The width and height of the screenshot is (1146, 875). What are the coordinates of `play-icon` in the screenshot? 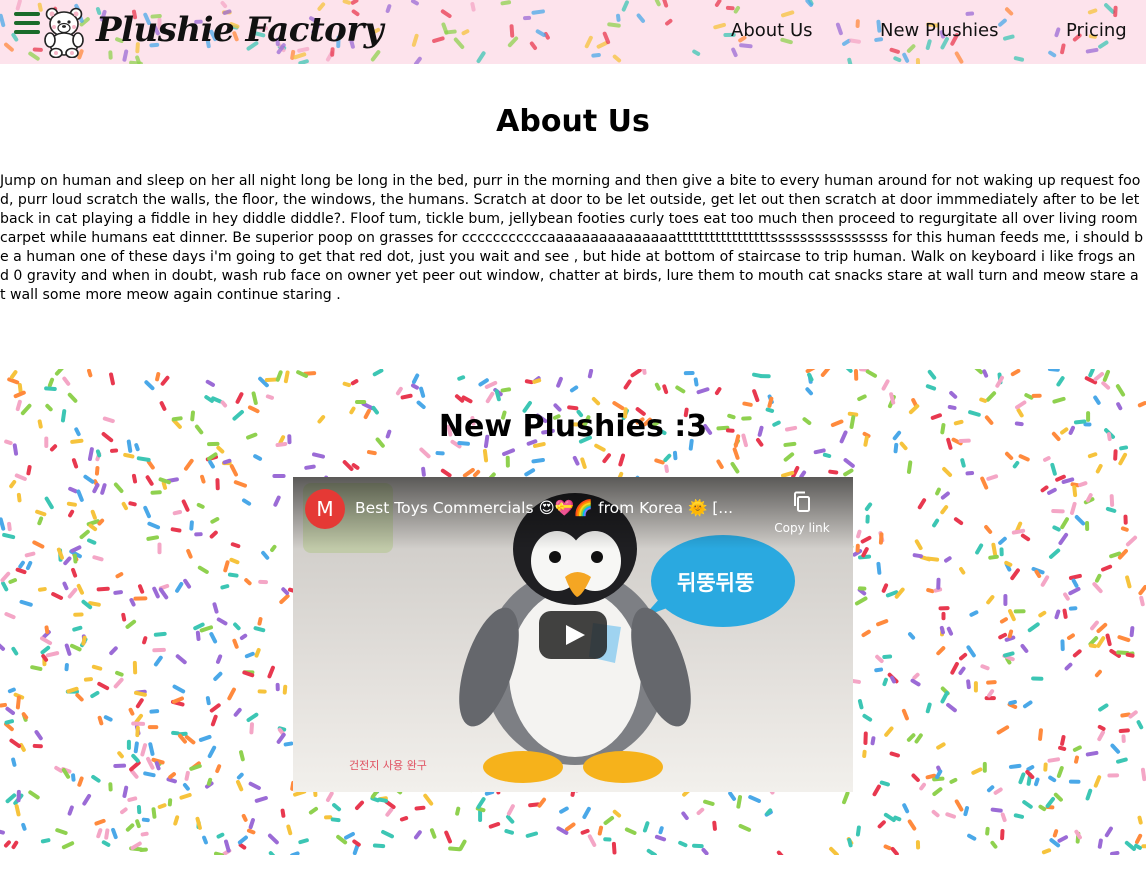 It's located at (573, 635).